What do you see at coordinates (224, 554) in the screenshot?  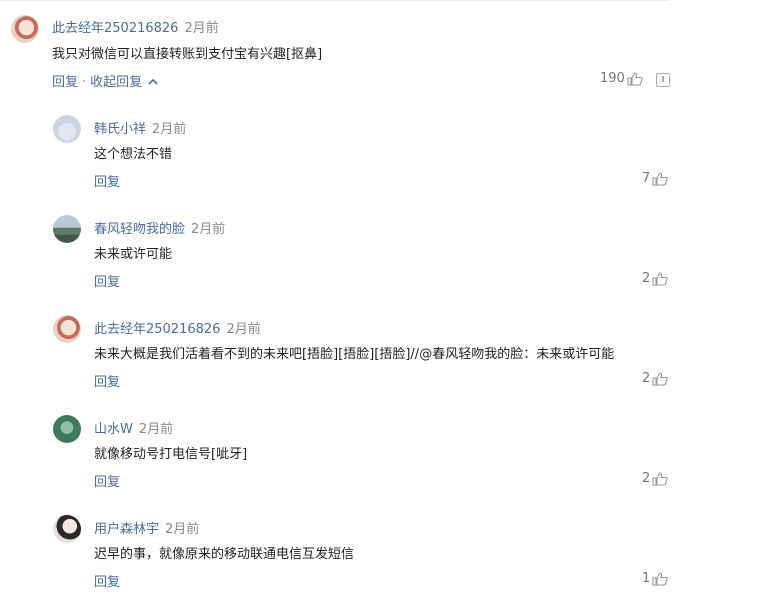 I see `comment-text: 迟早的事，就像原来的移动联通电信互发短信` at bounding box center [224, 554].